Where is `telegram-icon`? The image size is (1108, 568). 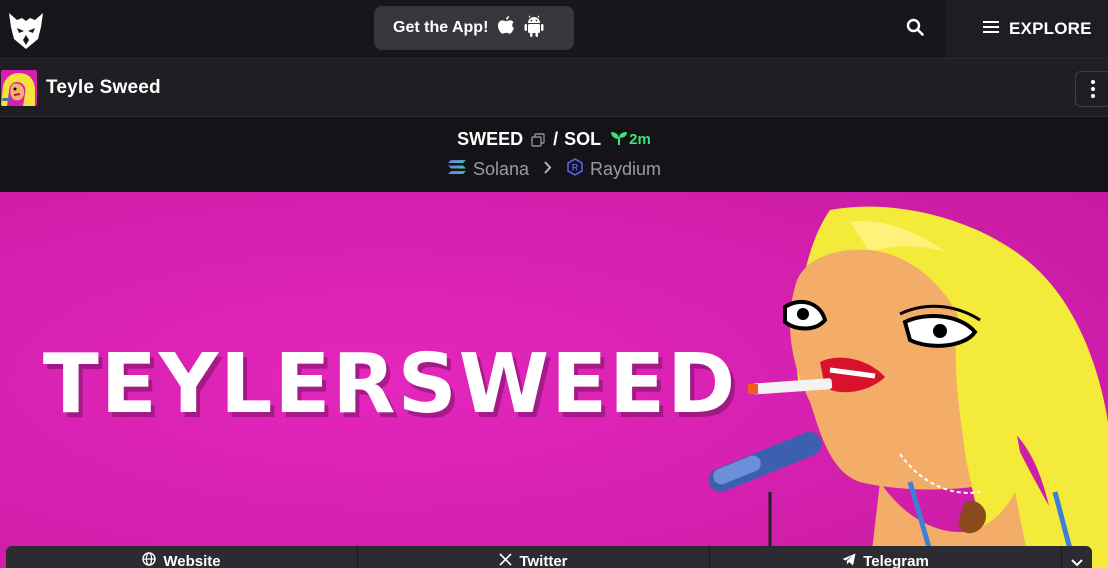 telegram-icon is located at coordinates (849, 560).